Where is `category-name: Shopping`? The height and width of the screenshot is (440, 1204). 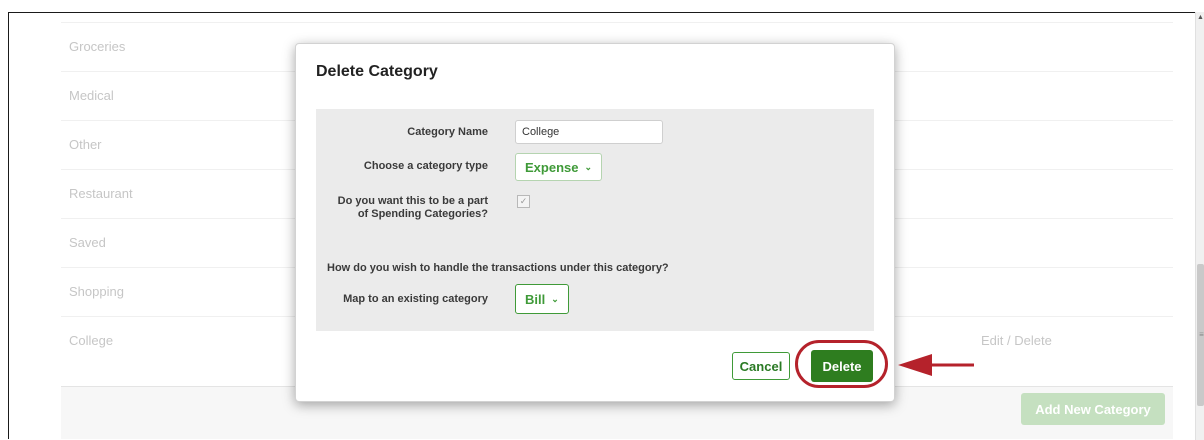 category-name: Shopping is located at coordinates (96, 291).